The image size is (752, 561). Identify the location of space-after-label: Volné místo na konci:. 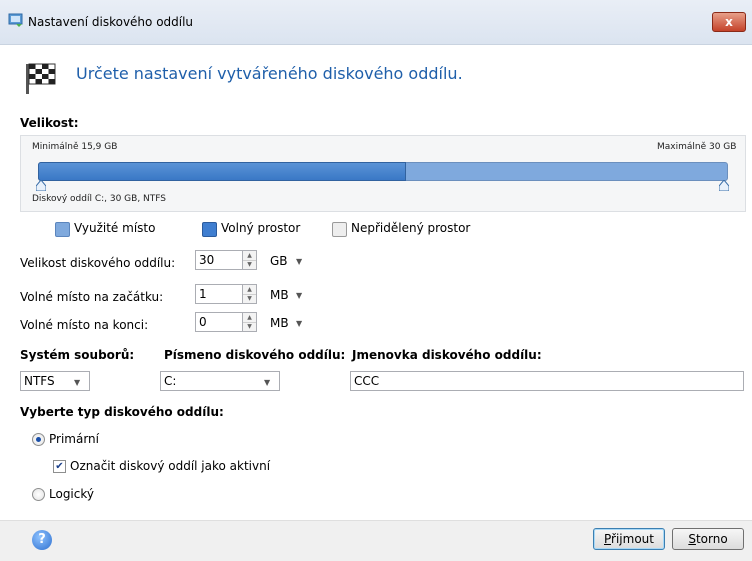
(84, 325).